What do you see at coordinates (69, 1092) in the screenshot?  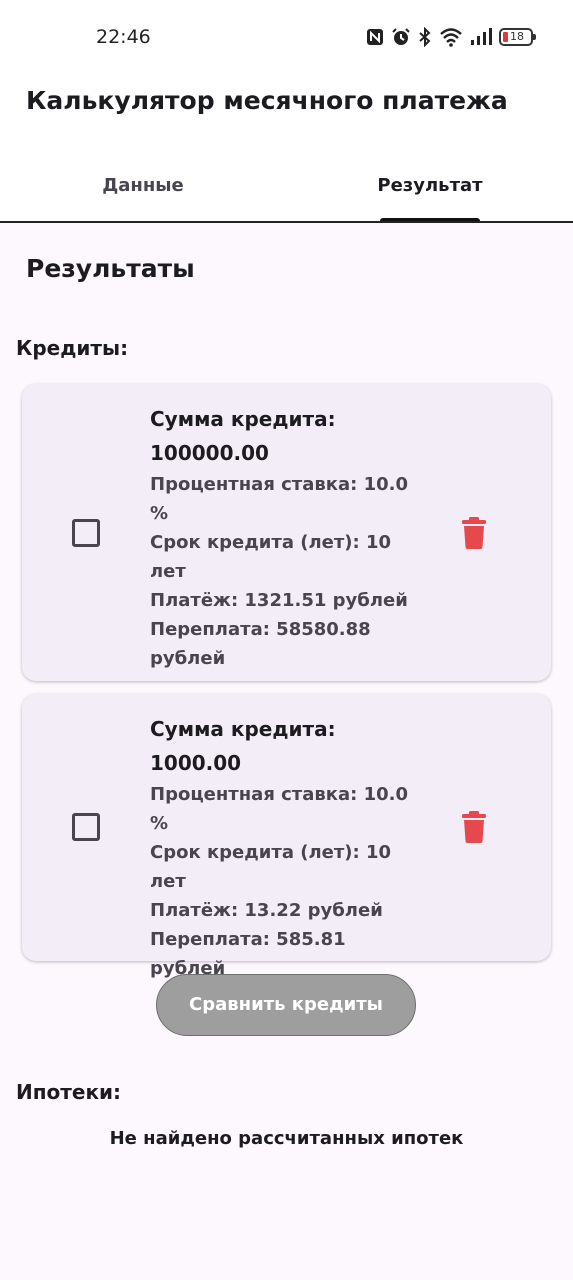 I see `mortgages-label: Ипотеки:` at bounding box center [69, 1092].